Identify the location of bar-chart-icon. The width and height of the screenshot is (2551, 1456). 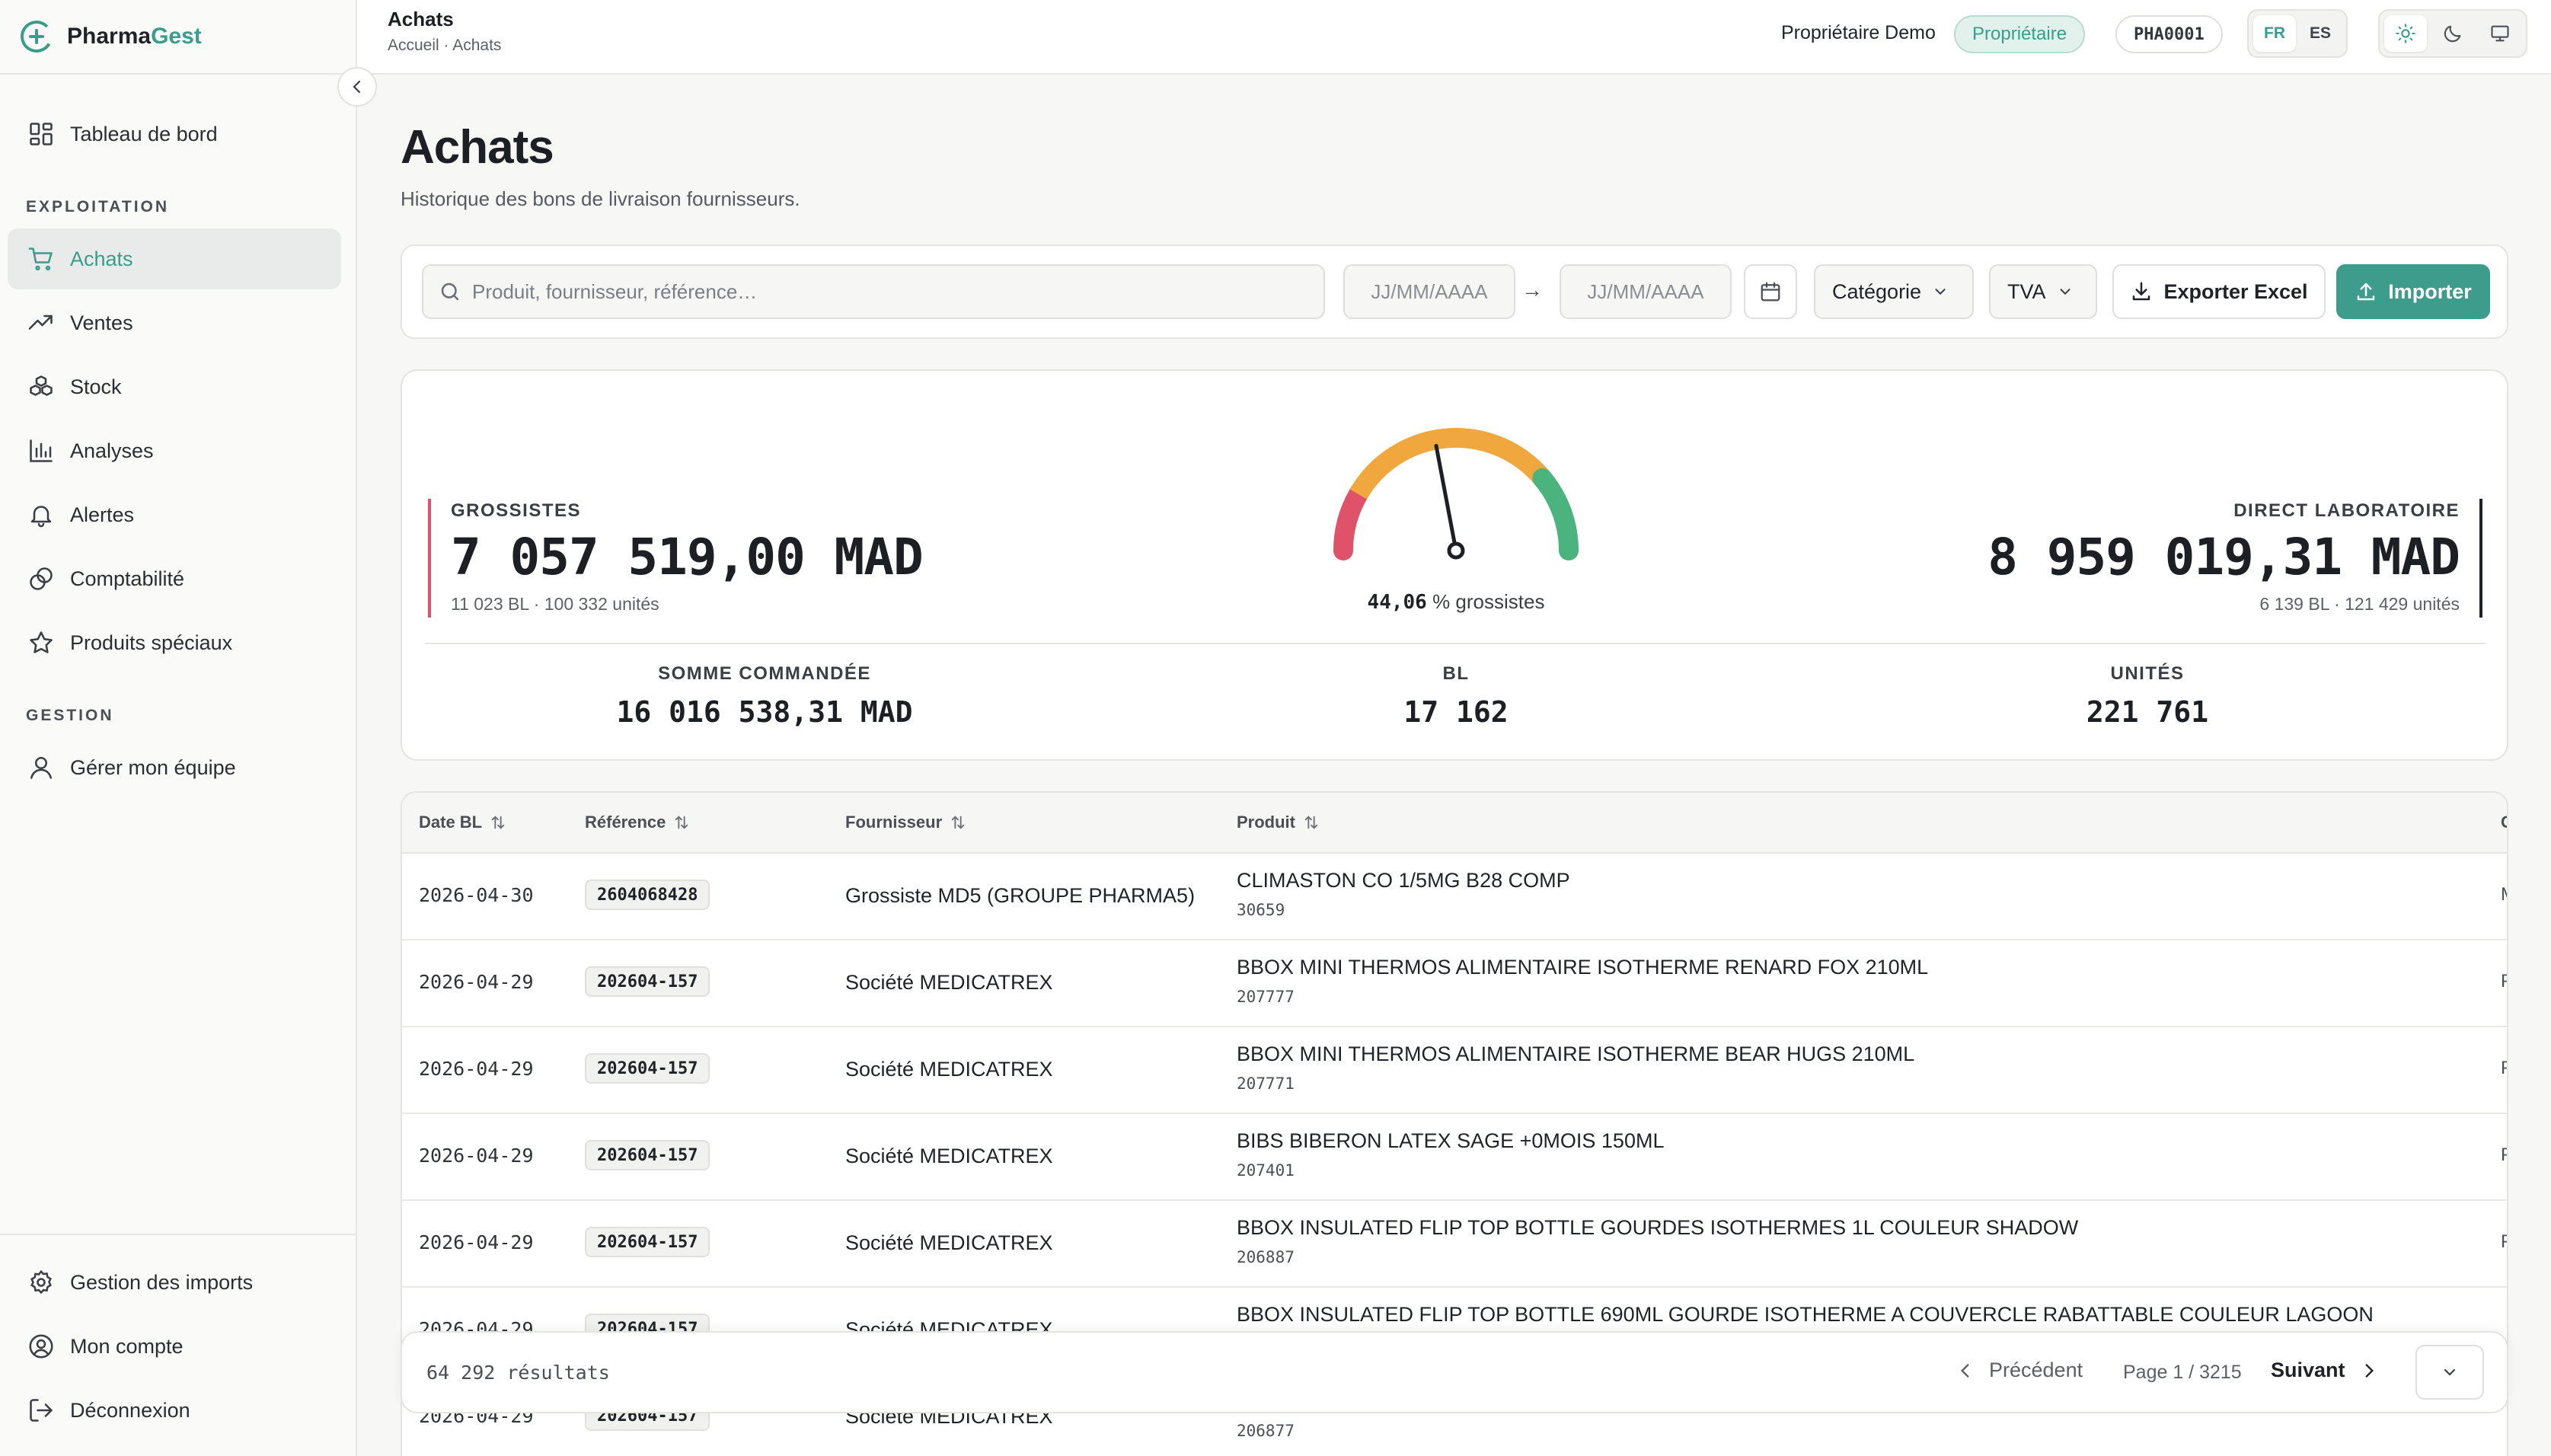
(41, 450).